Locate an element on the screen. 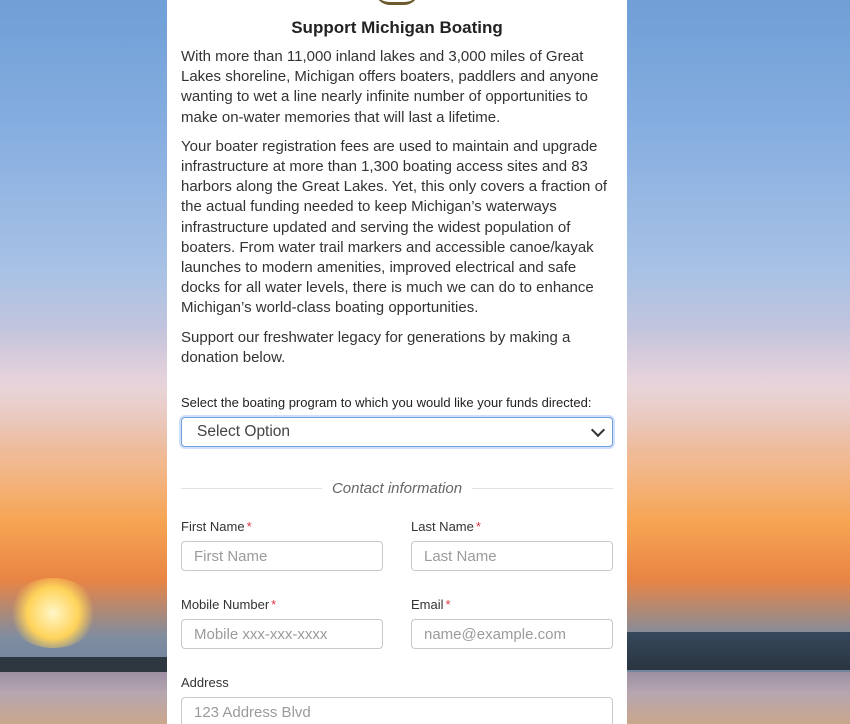  chevron-down-icon is located at coordinates (598, 430).